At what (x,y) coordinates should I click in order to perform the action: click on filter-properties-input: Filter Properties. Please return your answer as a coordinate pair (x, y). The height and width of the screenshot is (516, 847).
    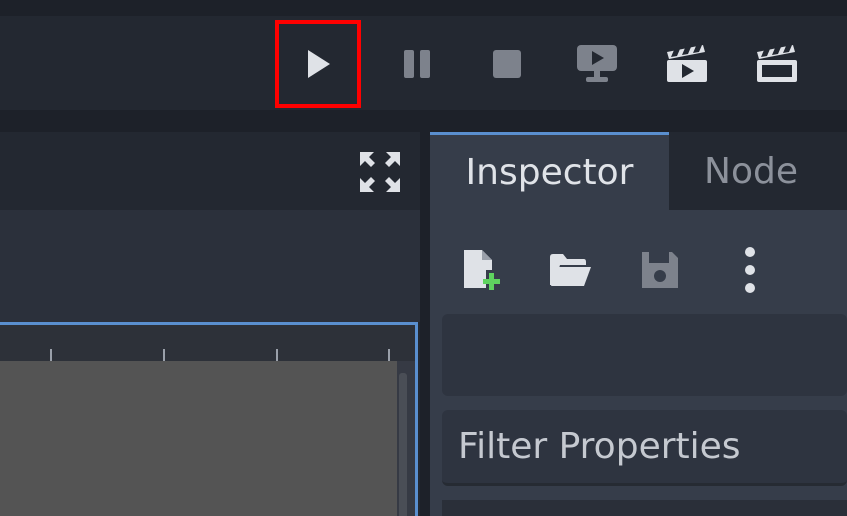
    Looking at the image, I should click on (644, 448).